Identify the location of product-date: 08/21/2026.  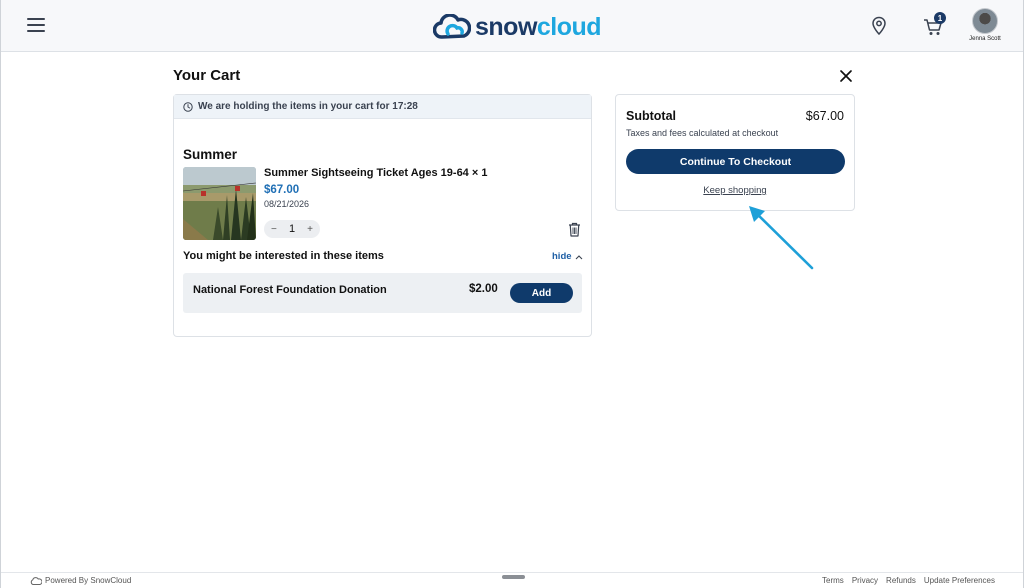
(287, 204).